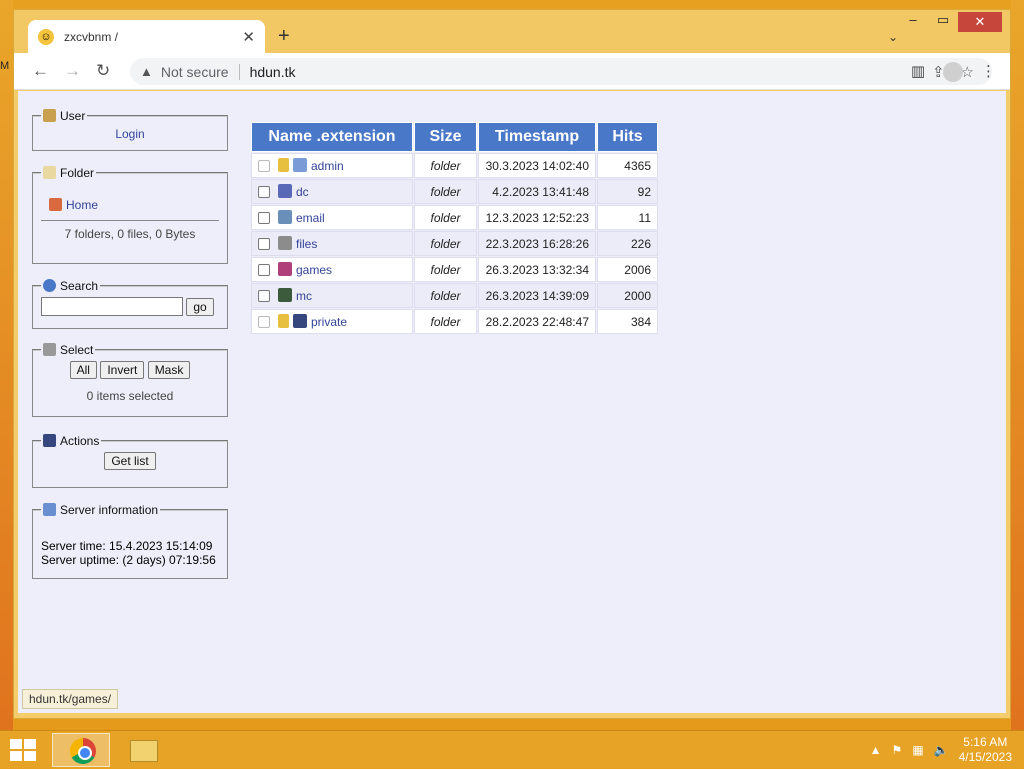 The width and height of the screenshot is (1024, 769). Describe the element at coordinates (248, 37) in the screenshot. I see `close-tab-icon: ✕` at that location.